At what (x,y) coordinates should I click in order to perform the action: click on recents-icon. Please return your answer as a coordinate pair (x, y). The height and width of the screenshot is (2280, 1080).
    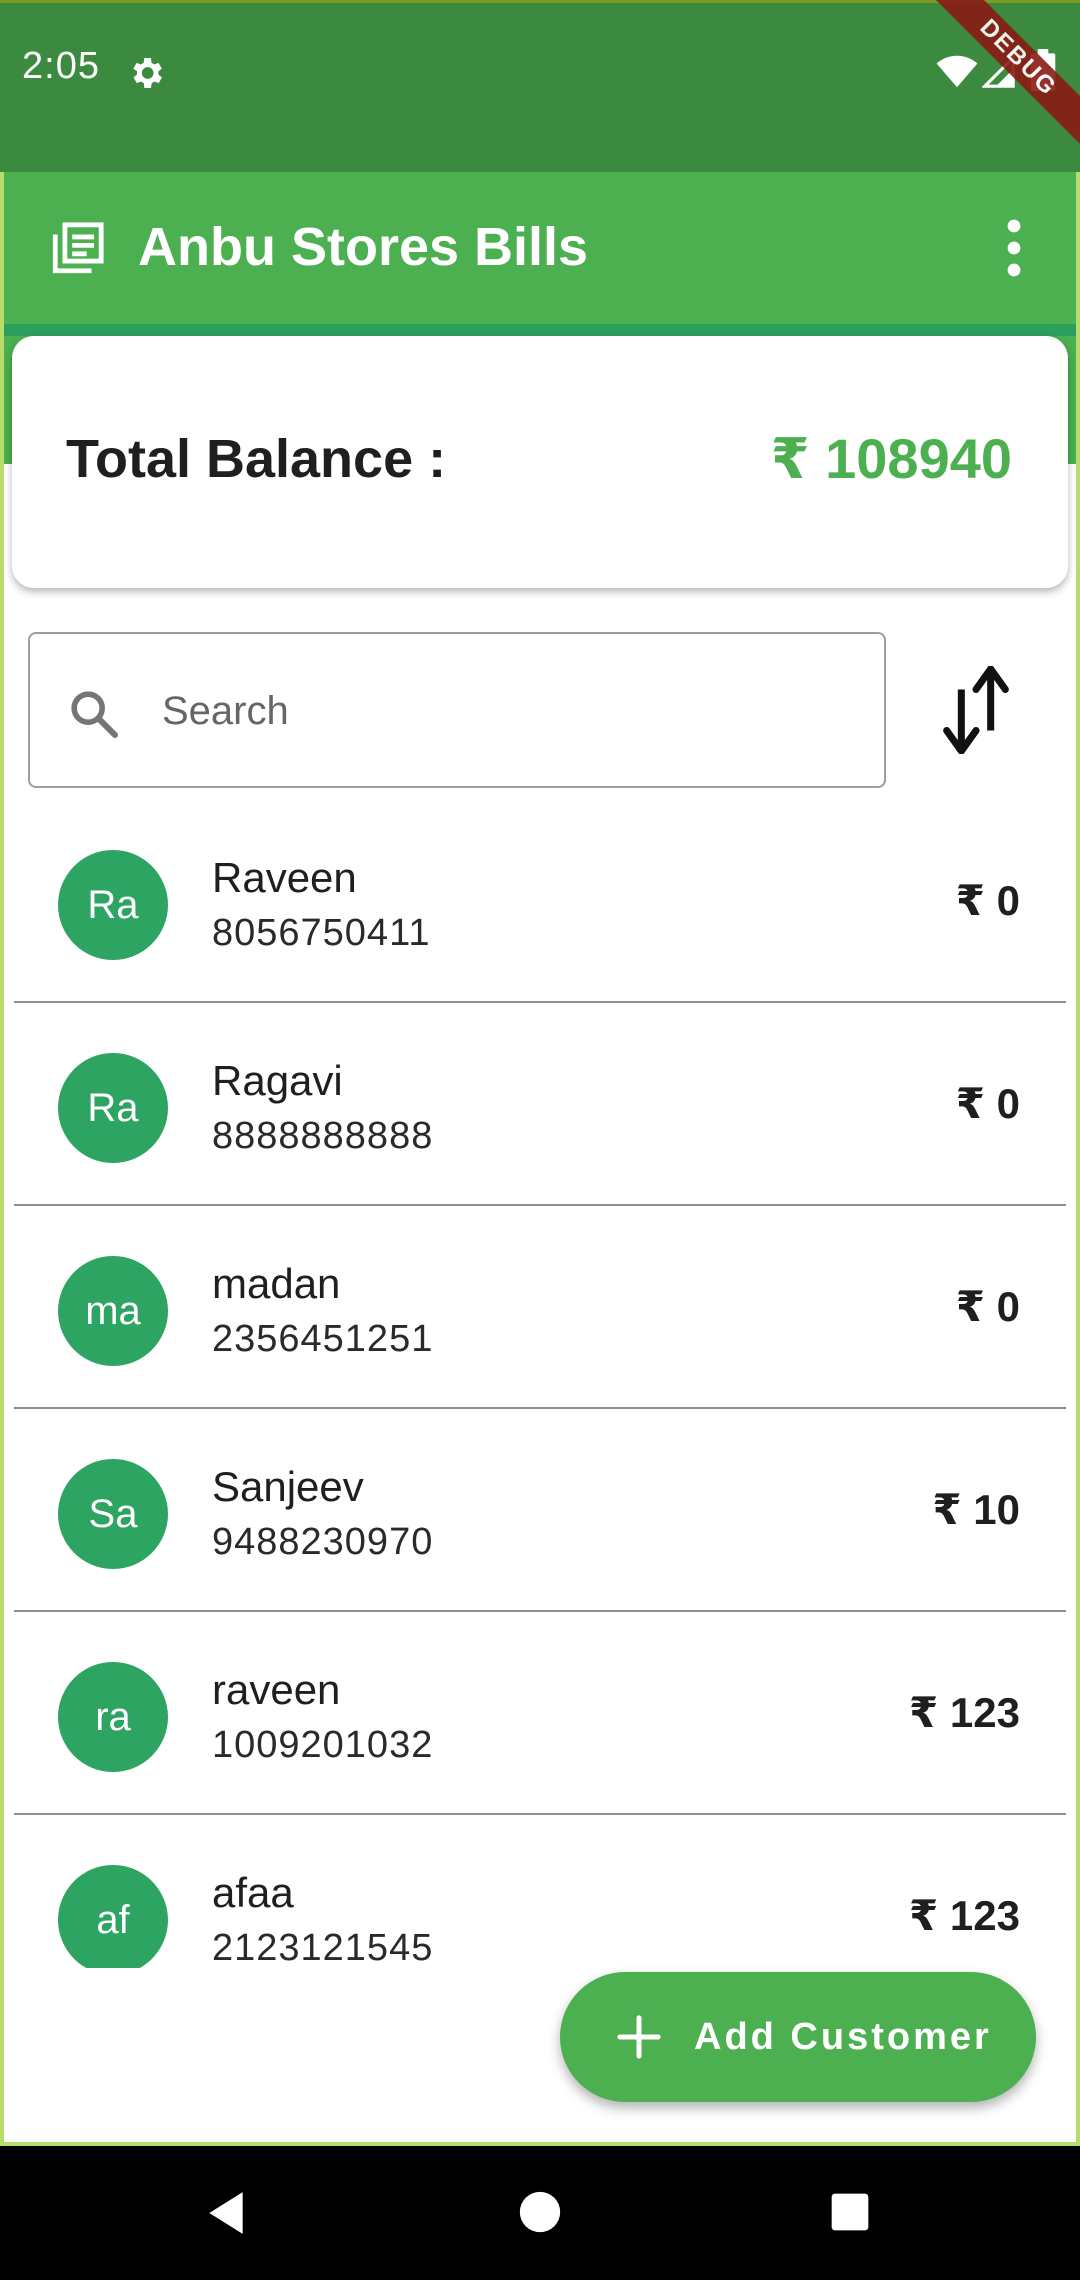
    Looking at the image, I should click on (850, 2212).